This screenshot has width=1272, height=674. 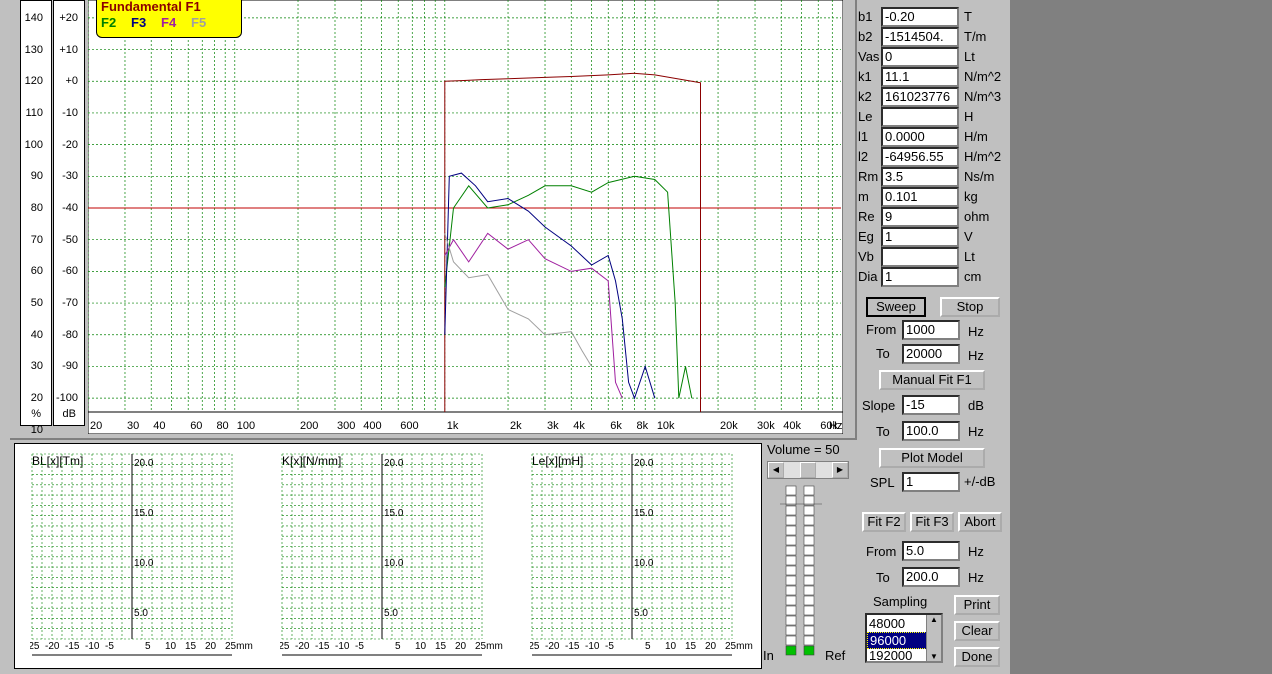 I want to click on sampling-option: 192000, so click(x=890, y=655).